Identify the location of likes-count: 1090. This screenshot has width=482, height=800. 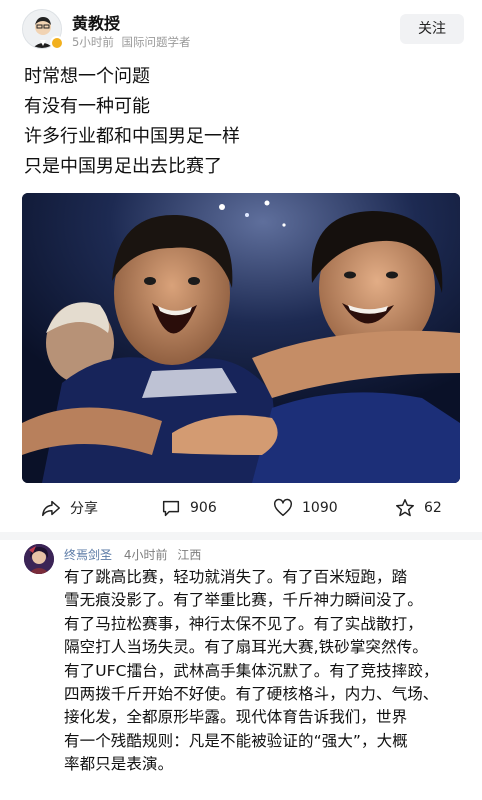
(320, 508).